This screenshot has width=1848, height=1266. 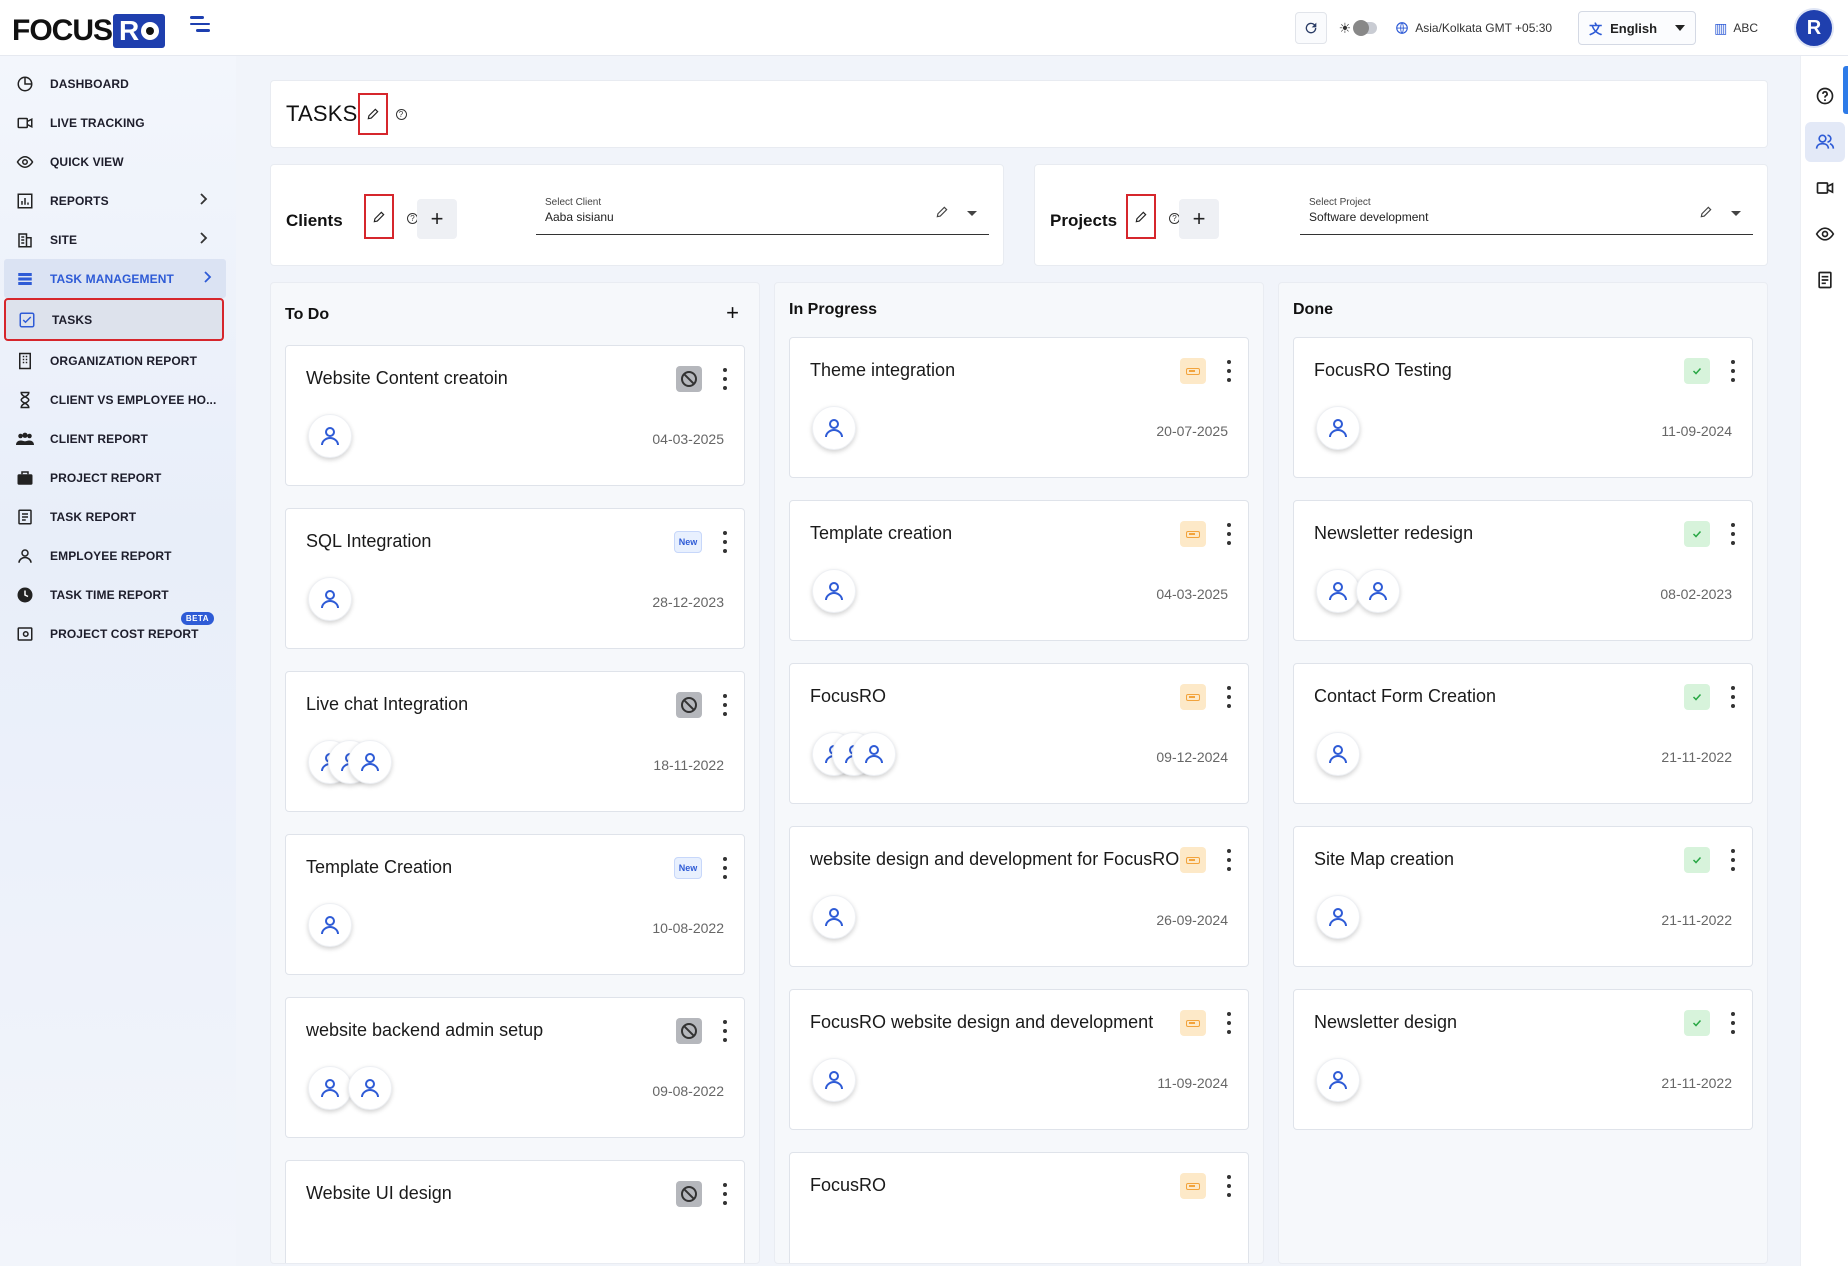 I want to click on task-date: 09-08-2022, so click(x=688, y=1091).